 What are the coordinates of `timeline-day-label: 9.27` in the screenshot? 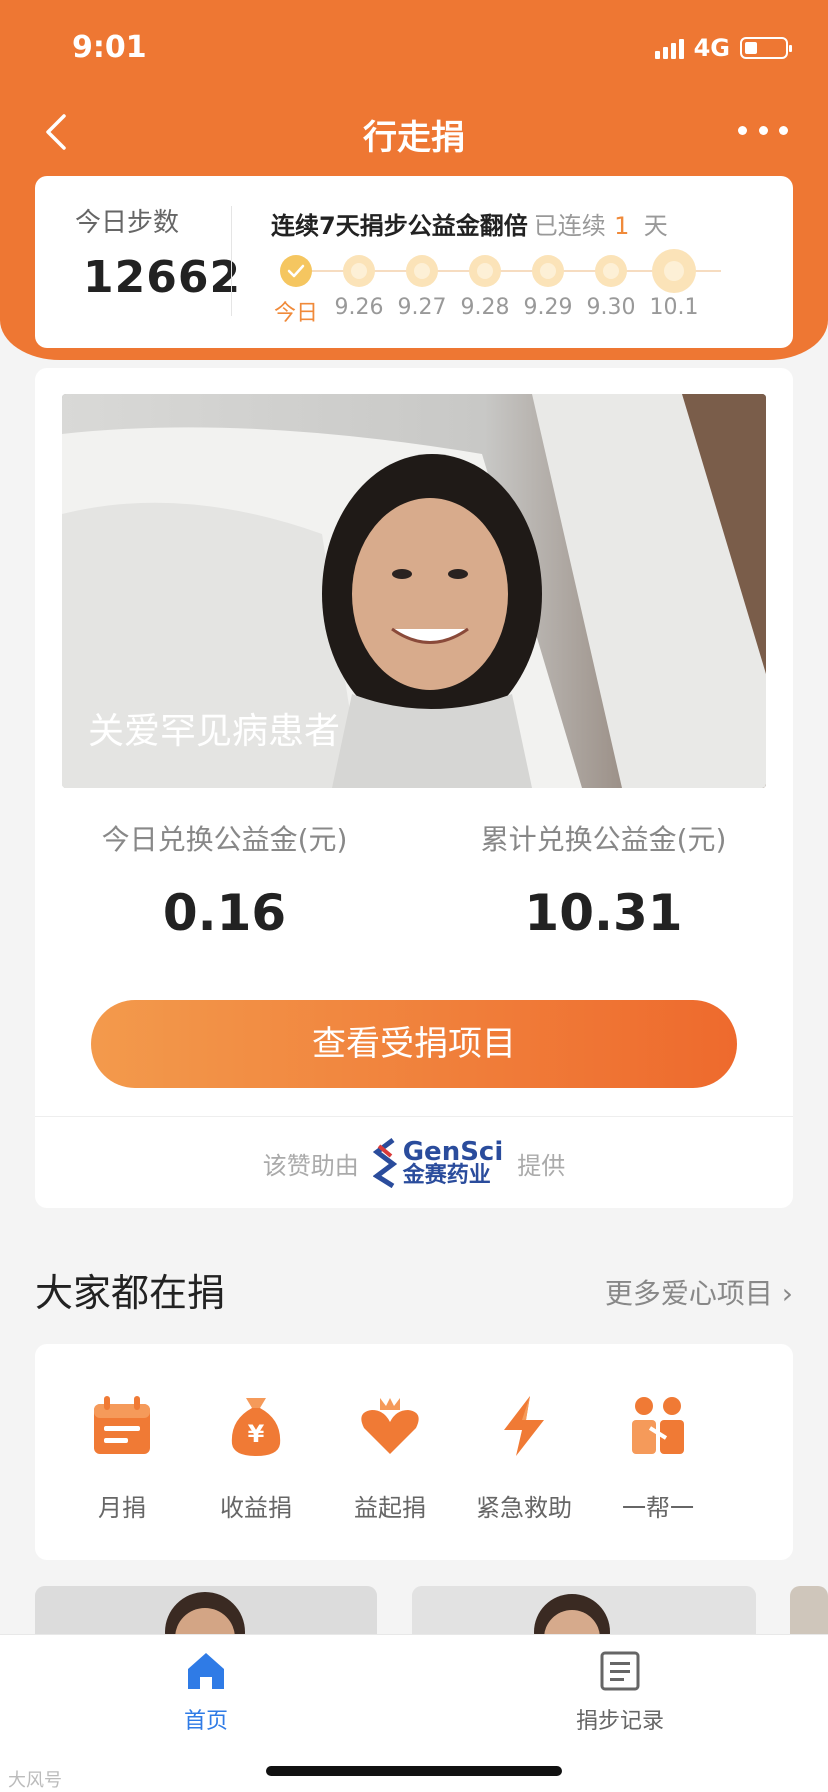 It's located at (422, 307).